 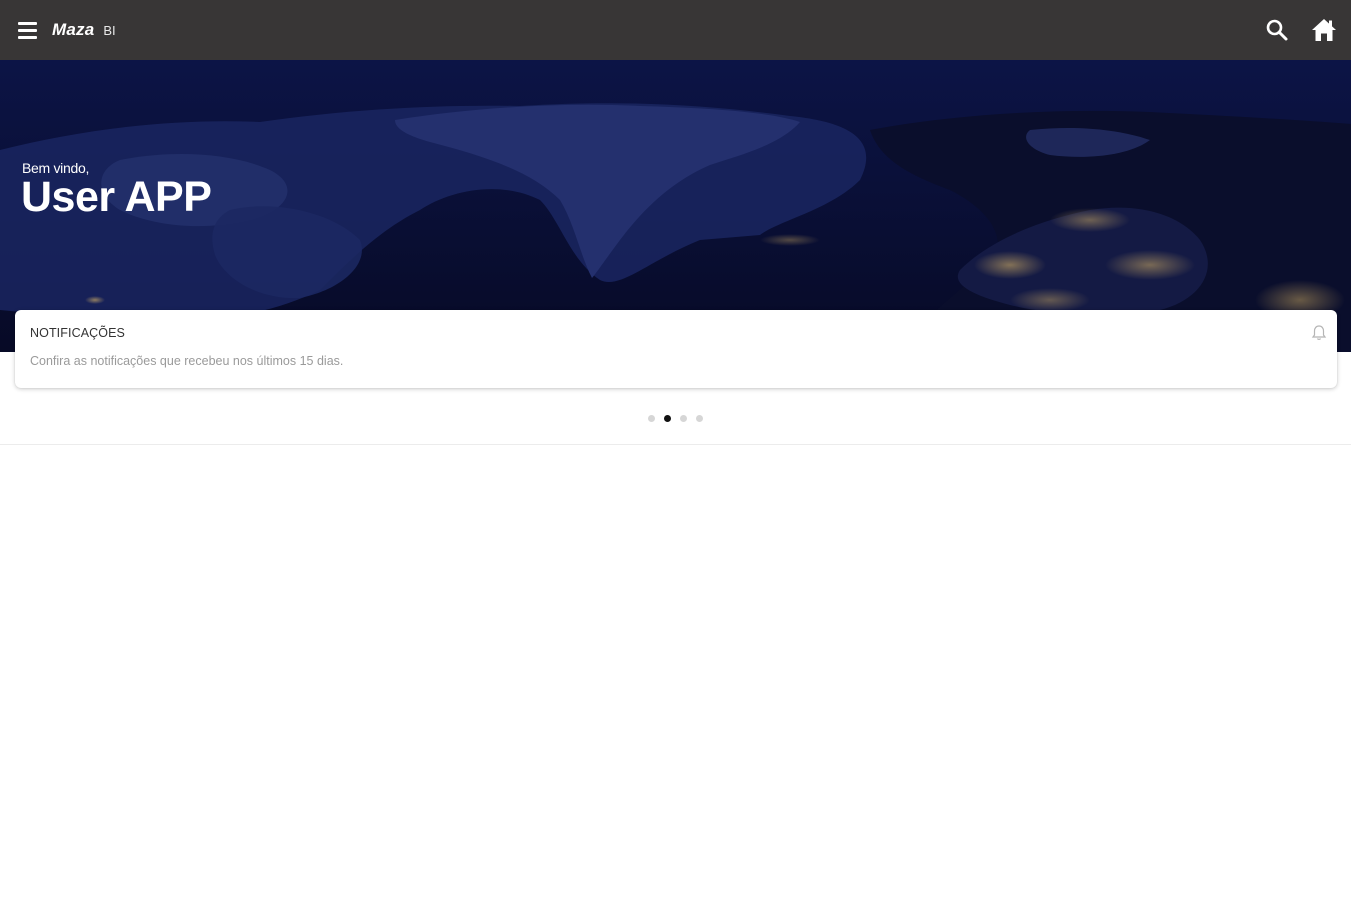 I want to click on user-name: User APP, so click(x=116, y=197).